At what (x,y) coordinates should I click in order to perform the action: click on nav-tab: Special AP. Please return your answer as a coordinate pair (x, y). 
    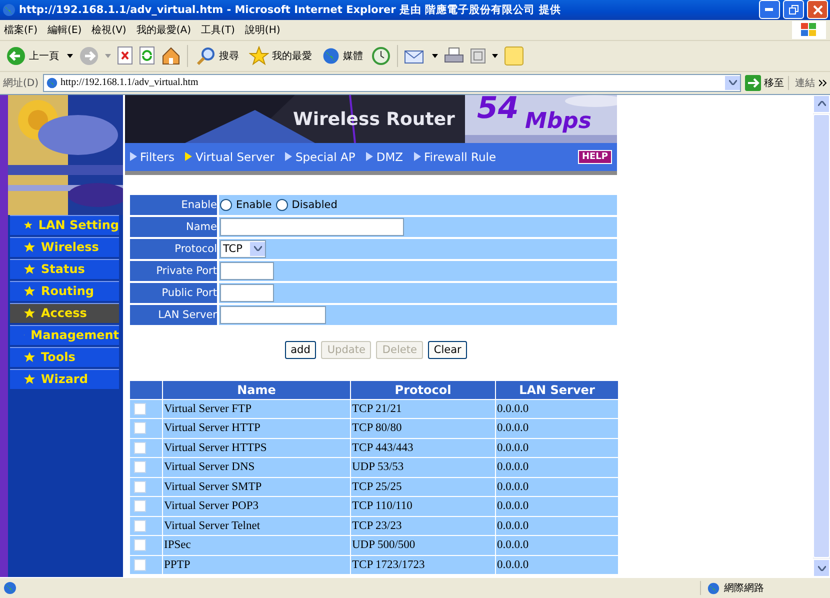
    Looking at the image, I should click on (320, 157).